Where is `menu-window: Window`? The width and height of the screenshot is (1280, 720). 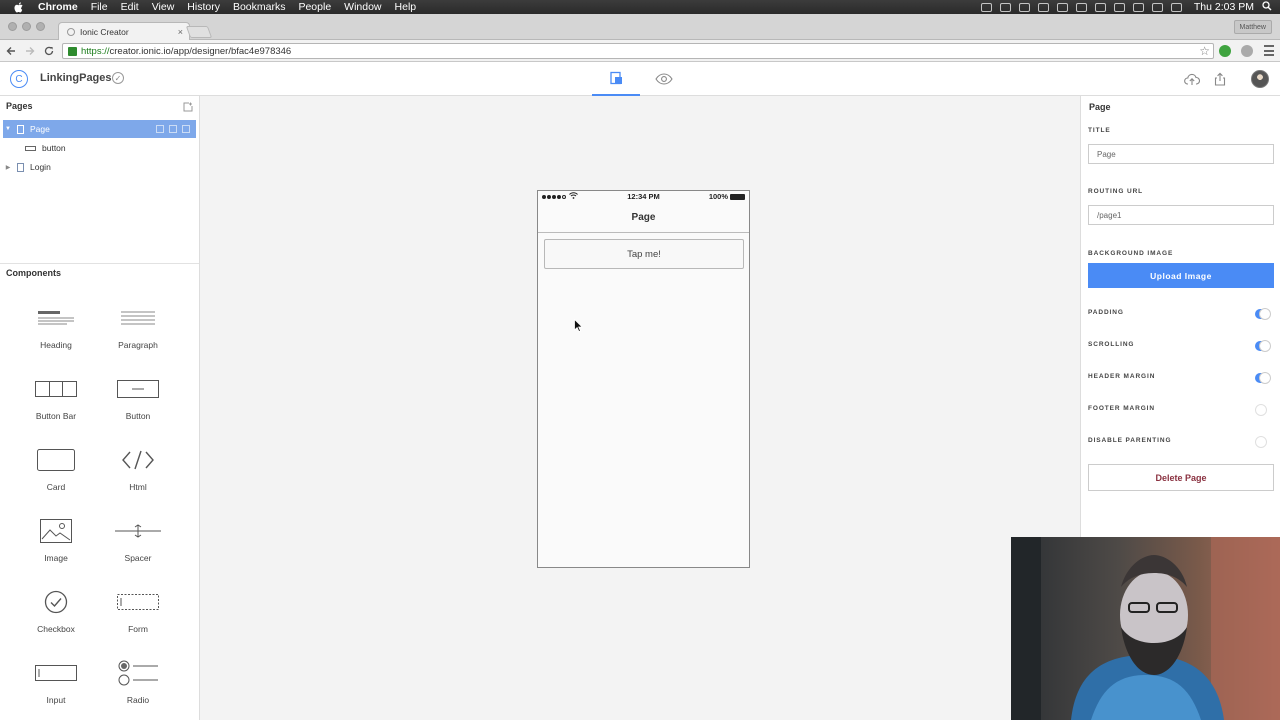
menu-window: Window is located at coordinates (362, 7).